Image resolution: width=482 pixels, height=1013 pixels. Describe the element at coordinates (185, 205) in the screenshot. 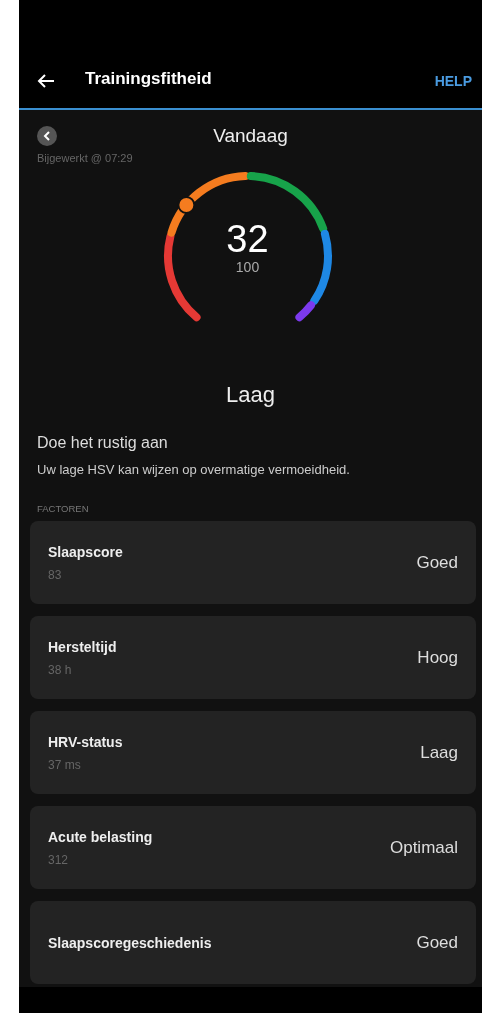

I see `gauge-marker` at that location.